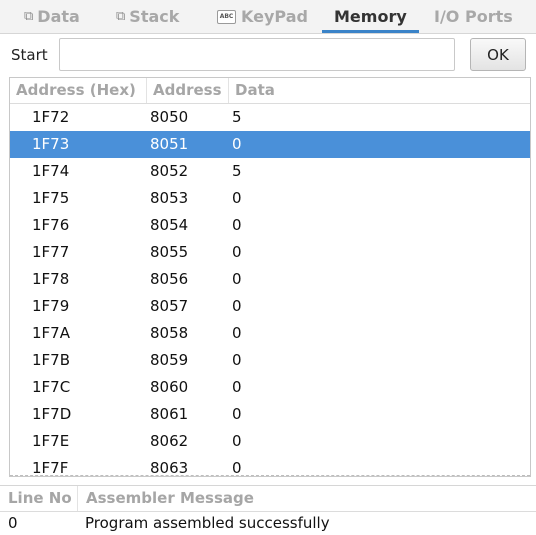 The height and width of the screenshot is (535, 536). Describe the element at coordinates (207, 523) in the screenshot. I see `message-text: Program assembled successfully` at that location.